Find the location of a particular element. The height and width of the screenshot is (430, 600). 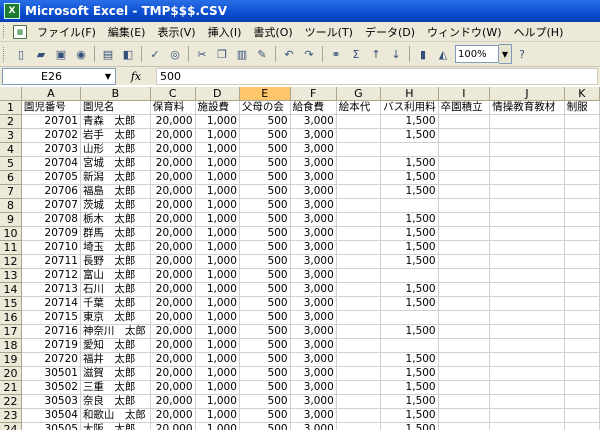

row-header: 17 is located at coordinates (11, 331).